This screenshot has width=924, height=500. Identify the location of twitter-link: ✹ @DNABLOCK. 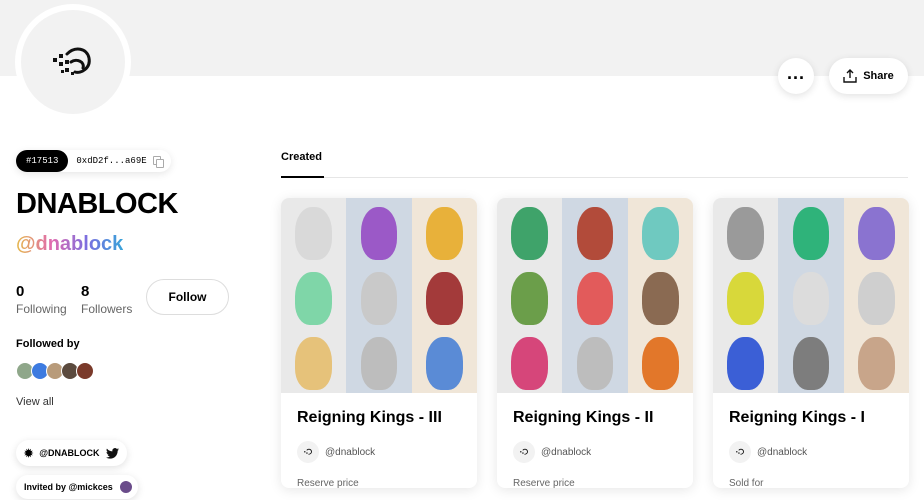
(71, 453).